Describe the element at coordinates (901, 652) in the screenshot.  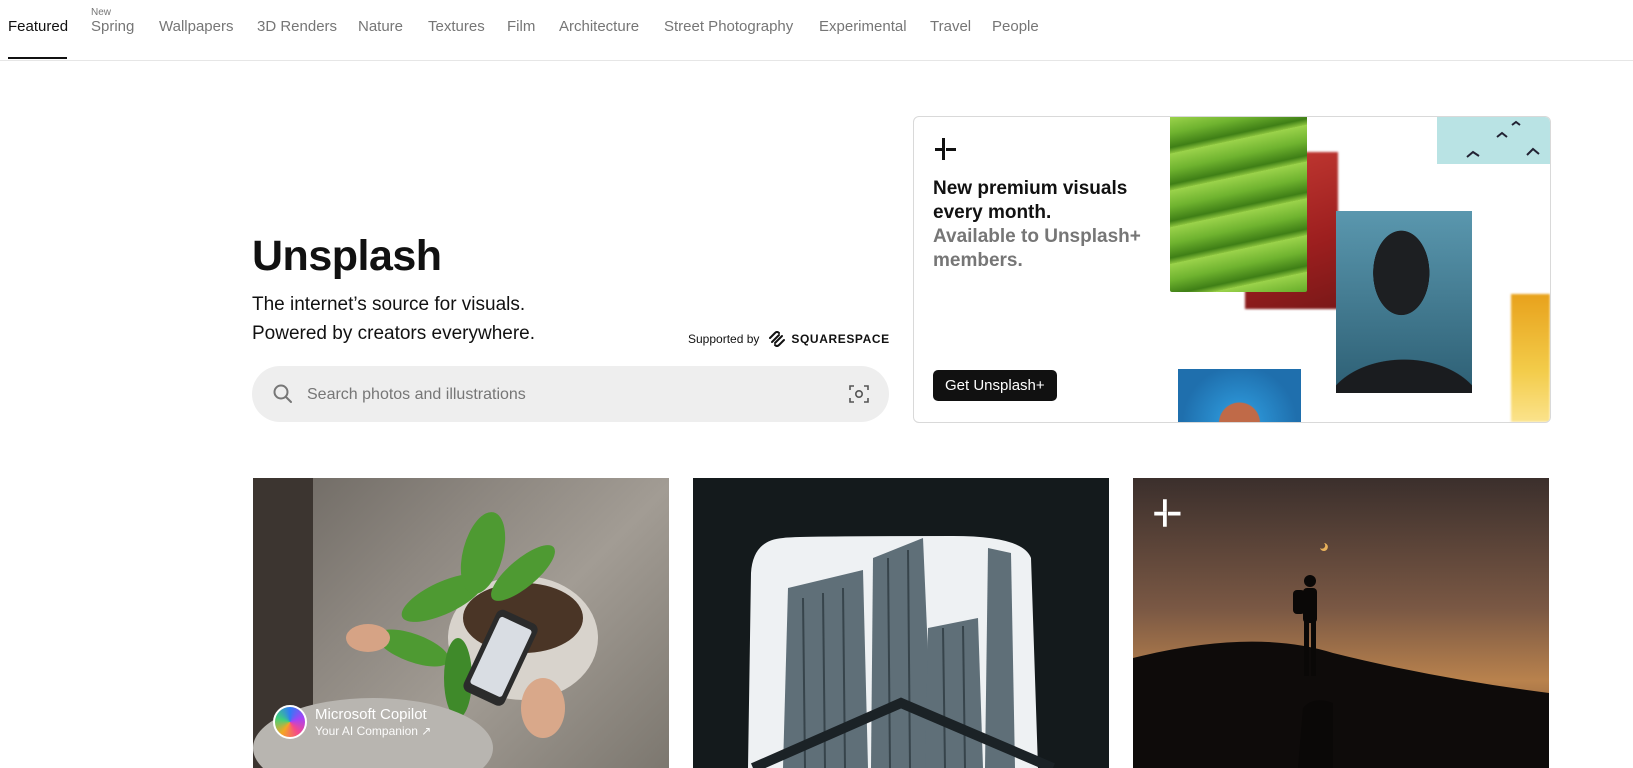
I see `skyscrapers-photo-image` at that location.